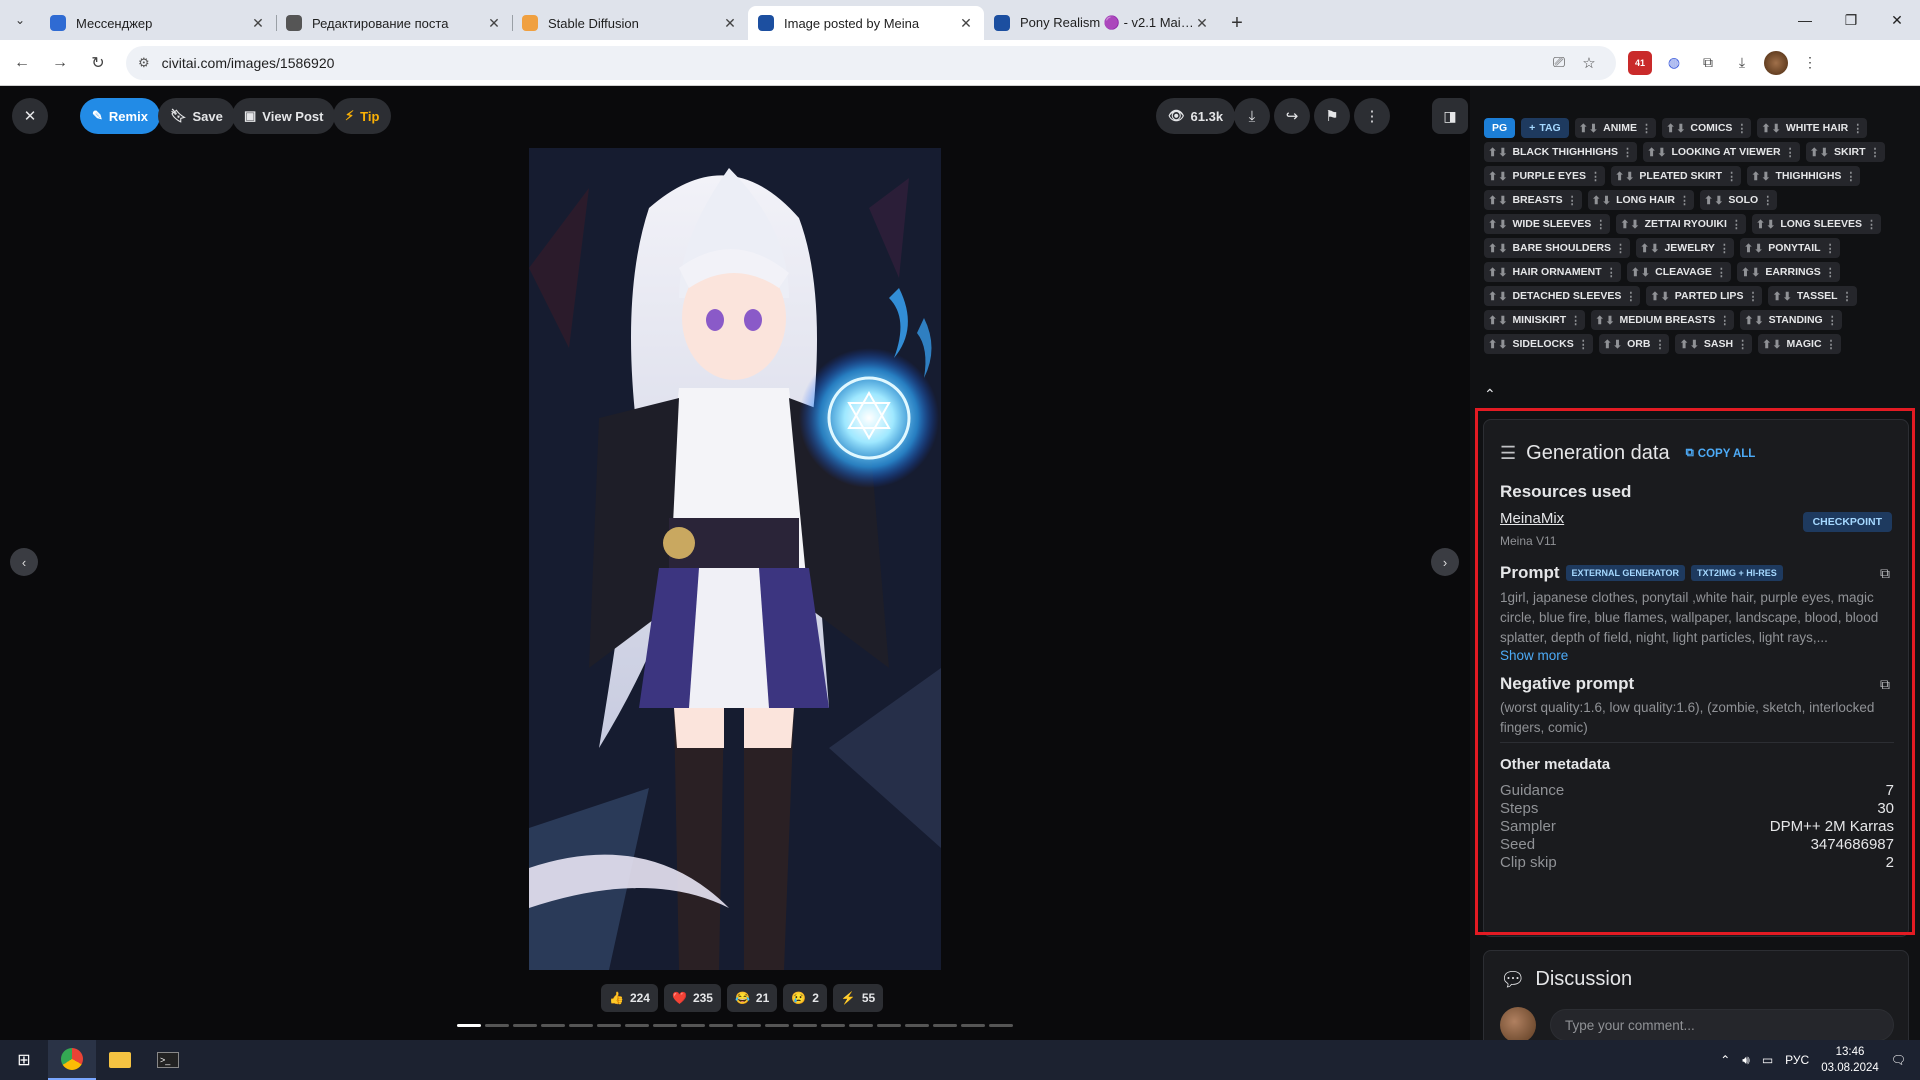 The image size is (1920, 1080). What do you see at coordinates (1534, 655) in the screenshot?
I see `show-more-link: Show more` at bounding box center [1534, 655].